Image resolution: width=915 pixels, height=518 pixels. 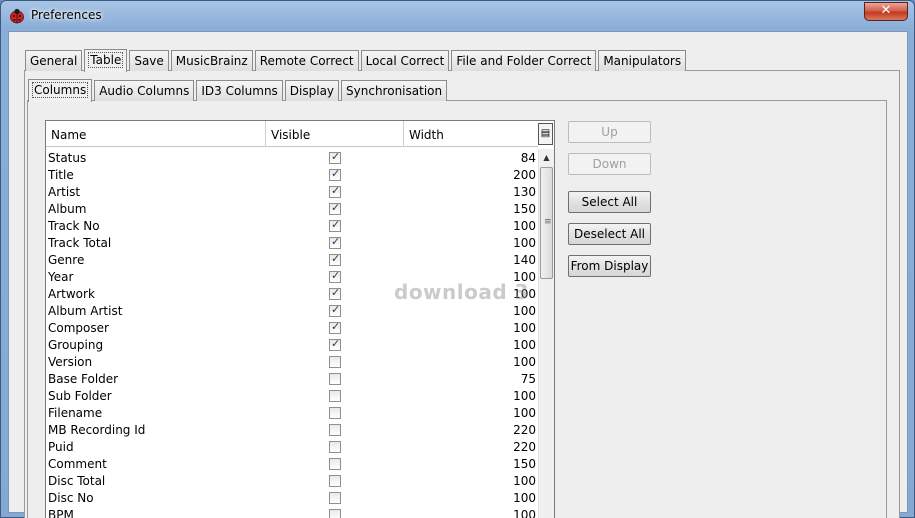 What do you see at coordinates (546, 157) in the screenshot?
I see `arrow-up-icon: ▲` at bounding box center [546, 157].